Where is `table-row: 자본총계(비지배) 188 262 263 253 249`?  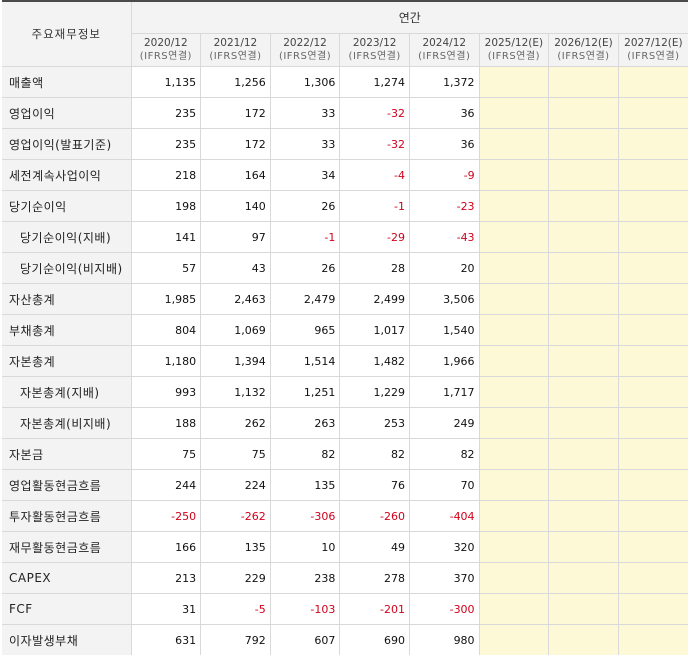 table-row: 자본총계(비지배) 188 262 263 253 249 is located at coordinates (345, 423).